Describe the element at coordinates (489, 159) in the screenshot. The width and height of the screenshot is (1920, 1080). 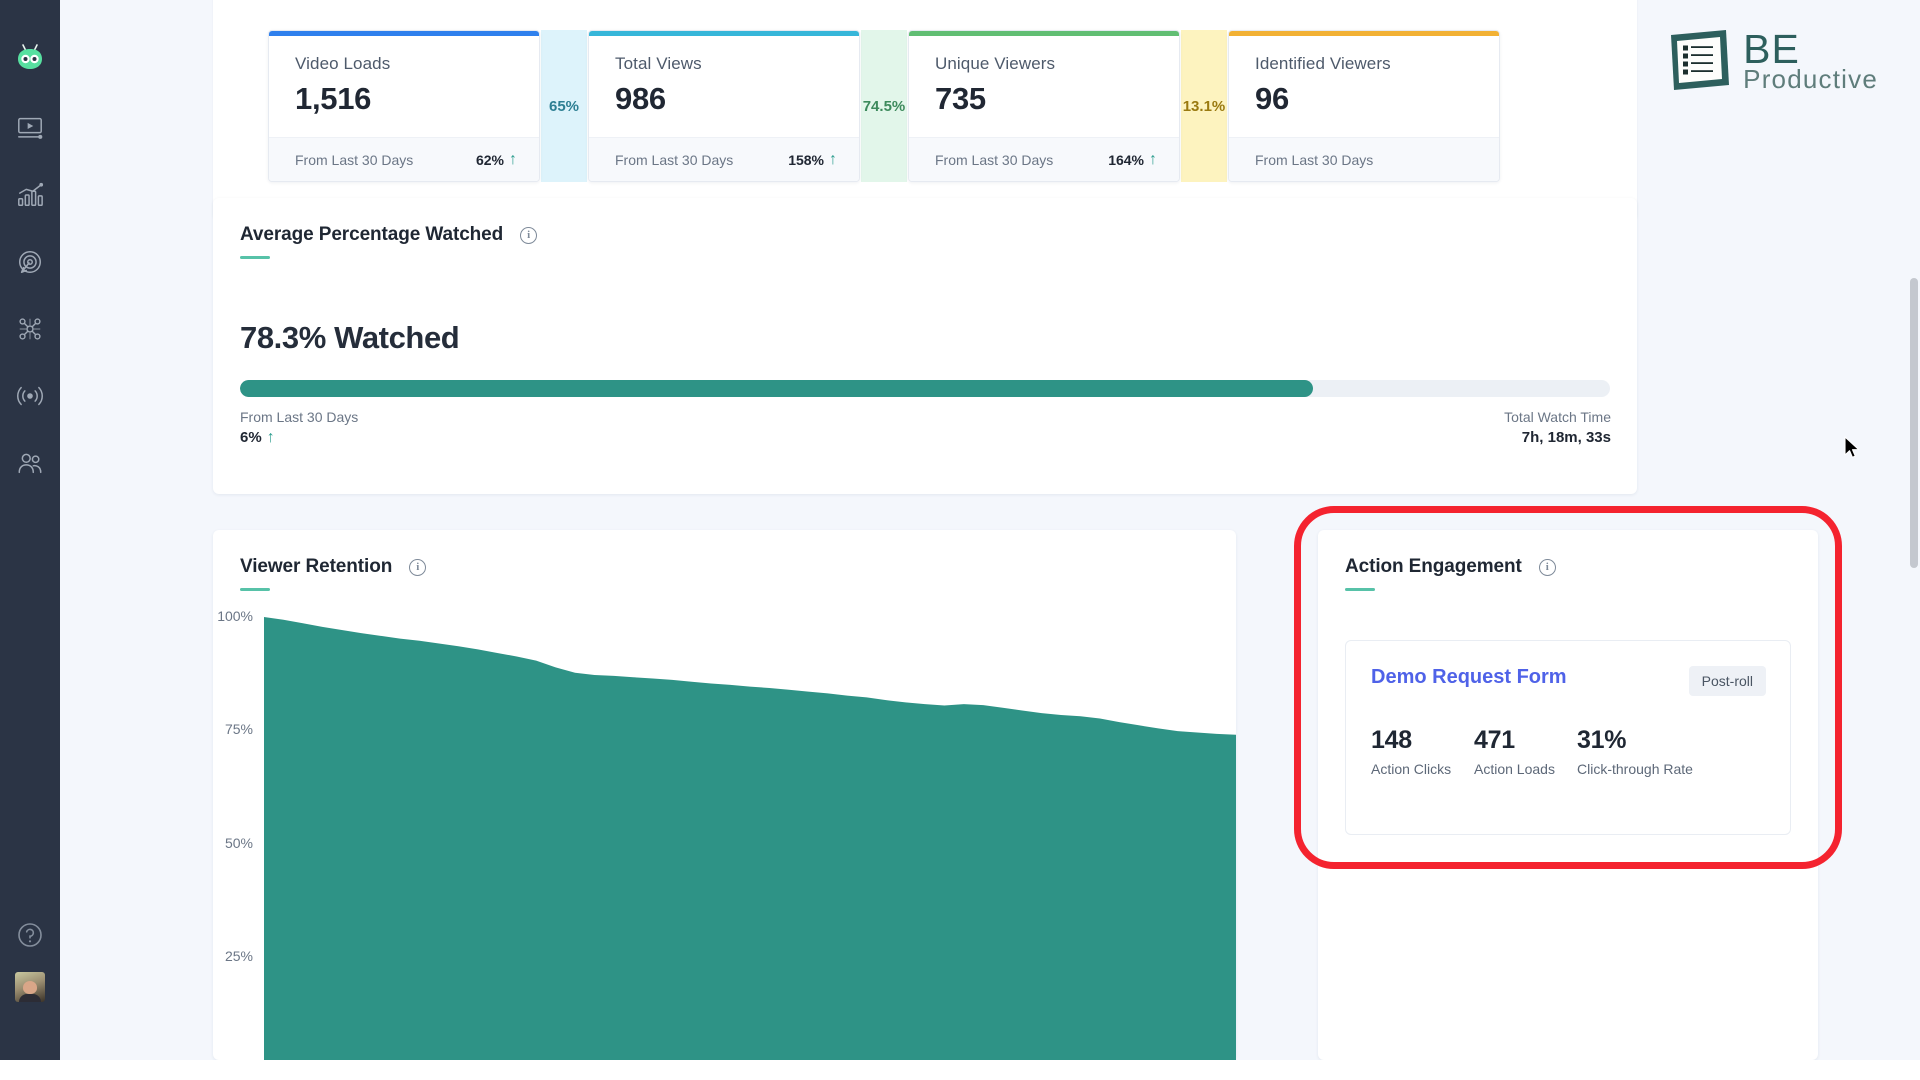
I see `kpi-delta-value: 62%` at that location.